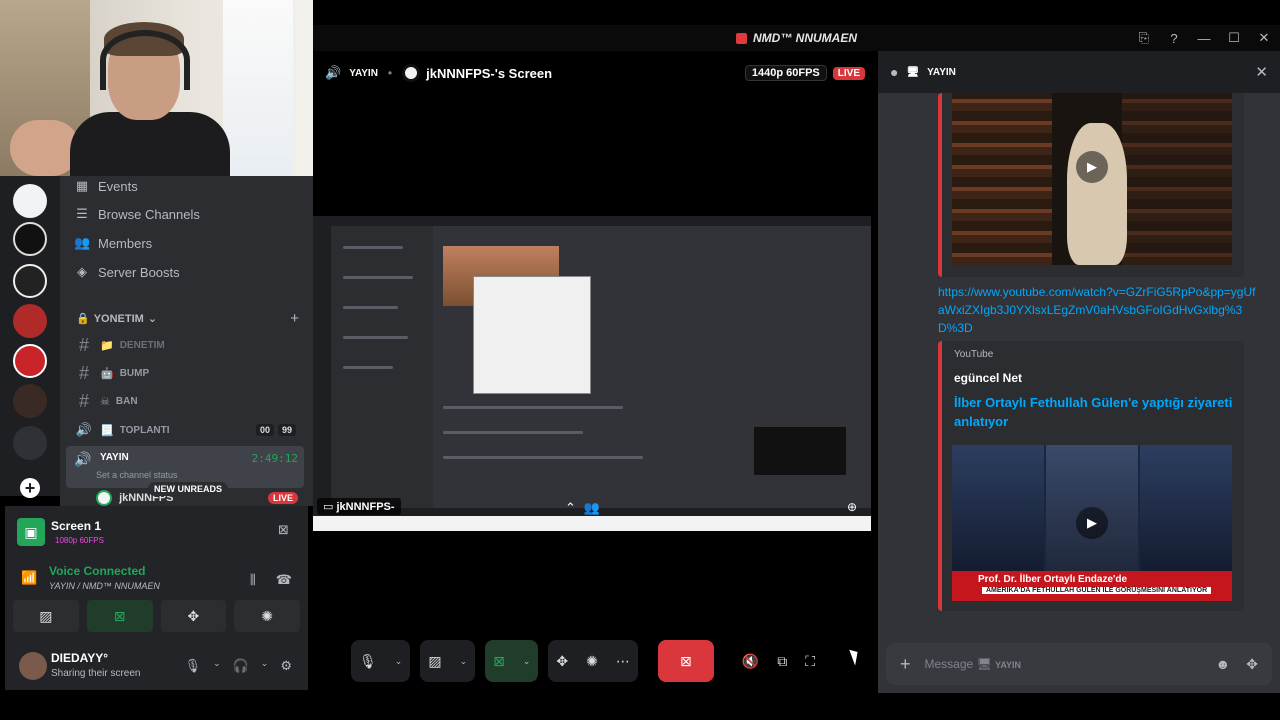 The width and height of the screenshot is (1280, 720). Describe the element at coordinates (30, 488) in the screenshot. I see `add-server-icon: +` at that location.